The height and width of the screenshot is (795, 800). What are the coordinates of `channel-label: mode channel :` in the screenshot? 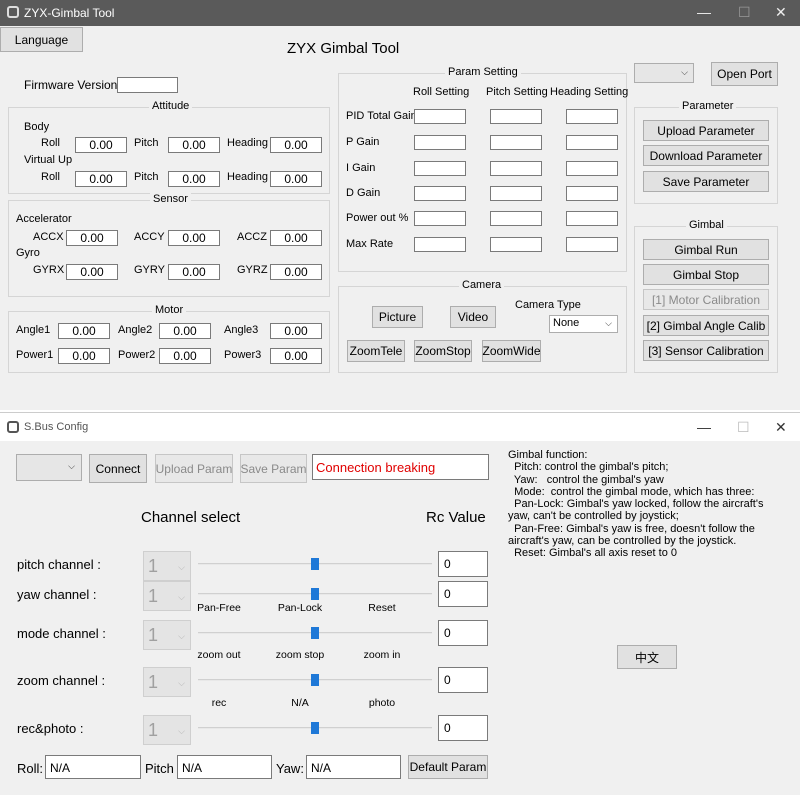 It's located at (61, 633).